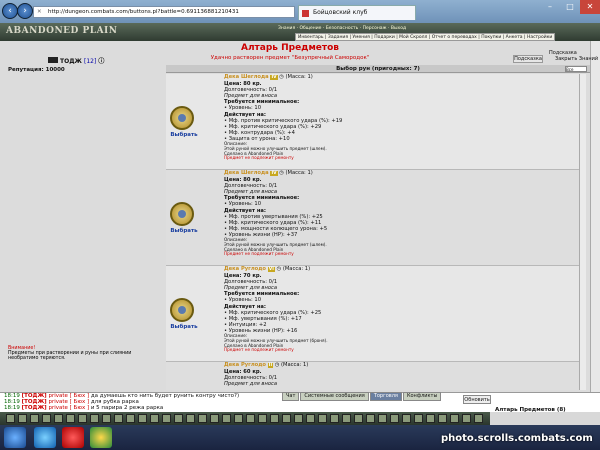 The width and height of the screenshot is (600, 450). I want to click on back-icon: ‹, so click(10, 11).